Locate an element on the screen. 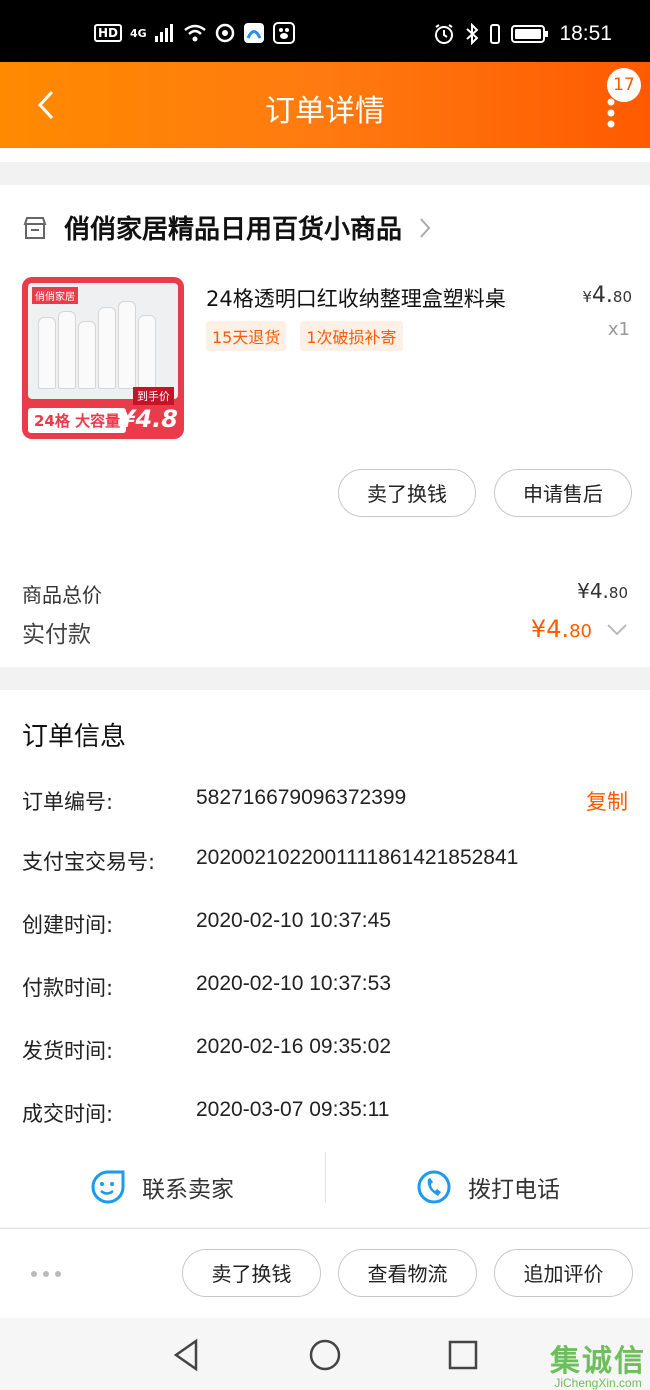 This screenshot has height=1390, width=650. watermark: 集诚信 JiChengXin.com is located at coordinates (598, 1363).